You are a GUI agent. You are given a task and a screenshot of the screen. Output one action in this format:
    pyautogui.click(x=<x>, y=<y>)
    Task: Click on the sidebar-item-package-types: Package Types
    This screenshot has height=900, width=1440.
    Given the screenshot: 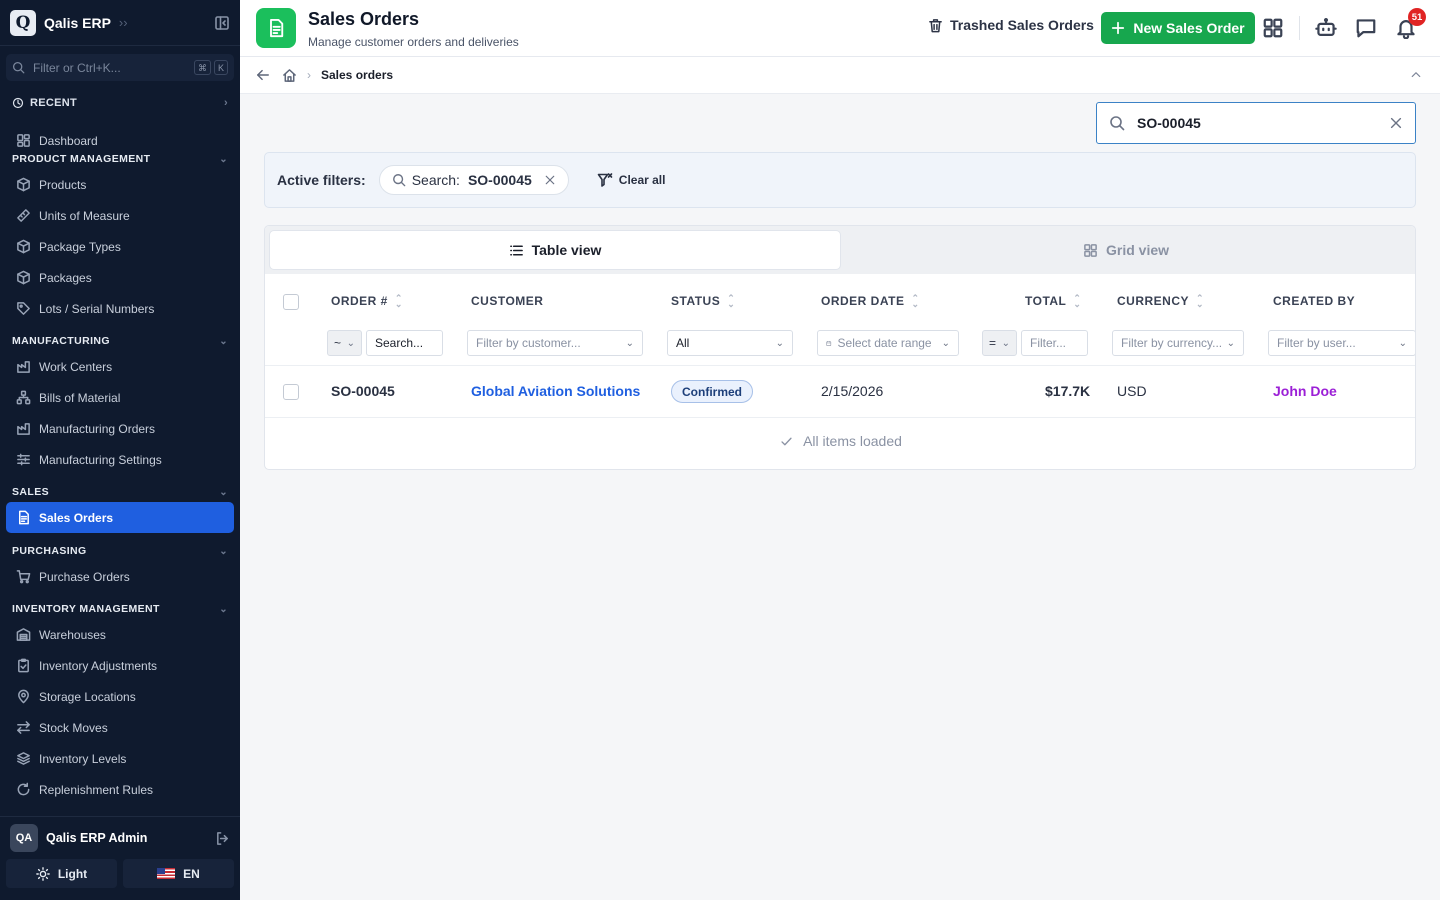 What is the action you would take?
    pyautogui.click(x=120, y=246)
    